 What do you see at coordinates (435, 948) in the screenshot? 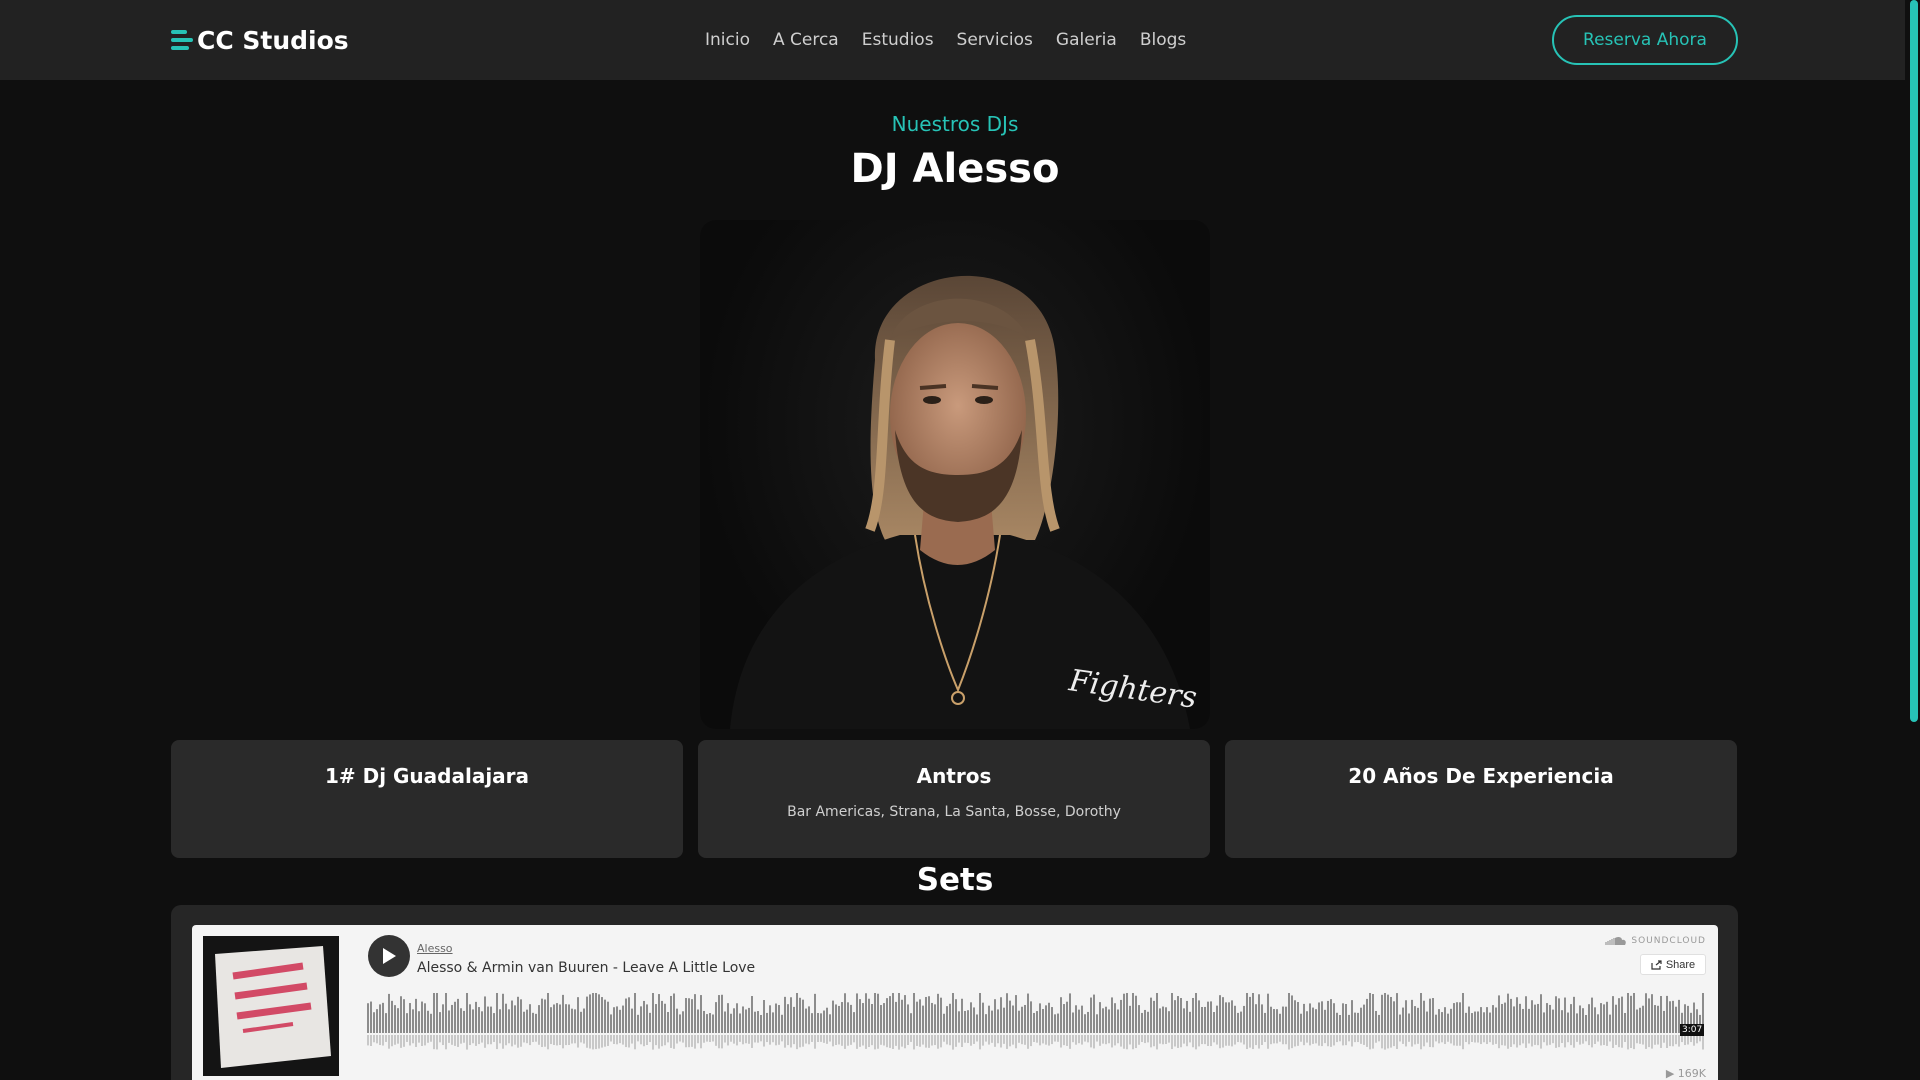
I see `track-artist-link: Alesso` at bounding box center [435, 948].